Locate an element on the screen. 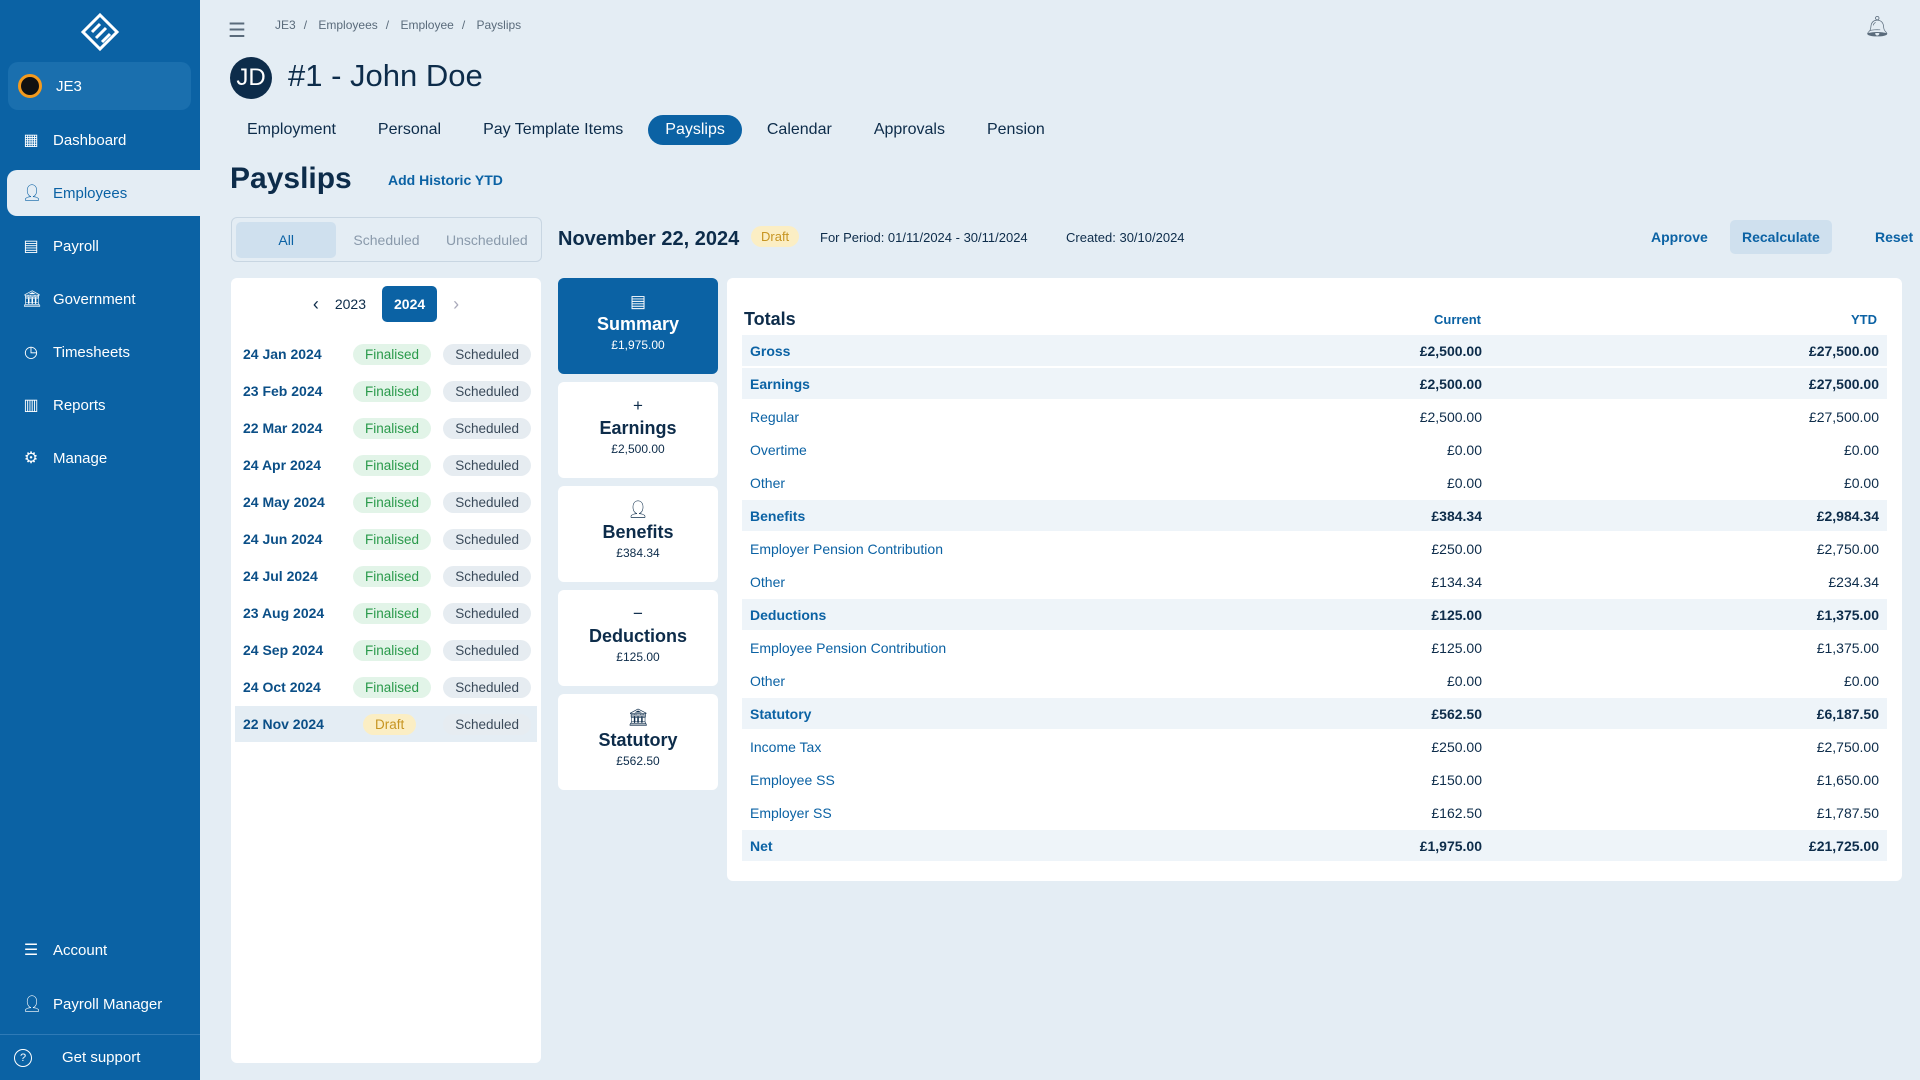 The width and height of the screenshot is (1920, 1080). org-switcher: JE3 is located at coordinates (99, 86).